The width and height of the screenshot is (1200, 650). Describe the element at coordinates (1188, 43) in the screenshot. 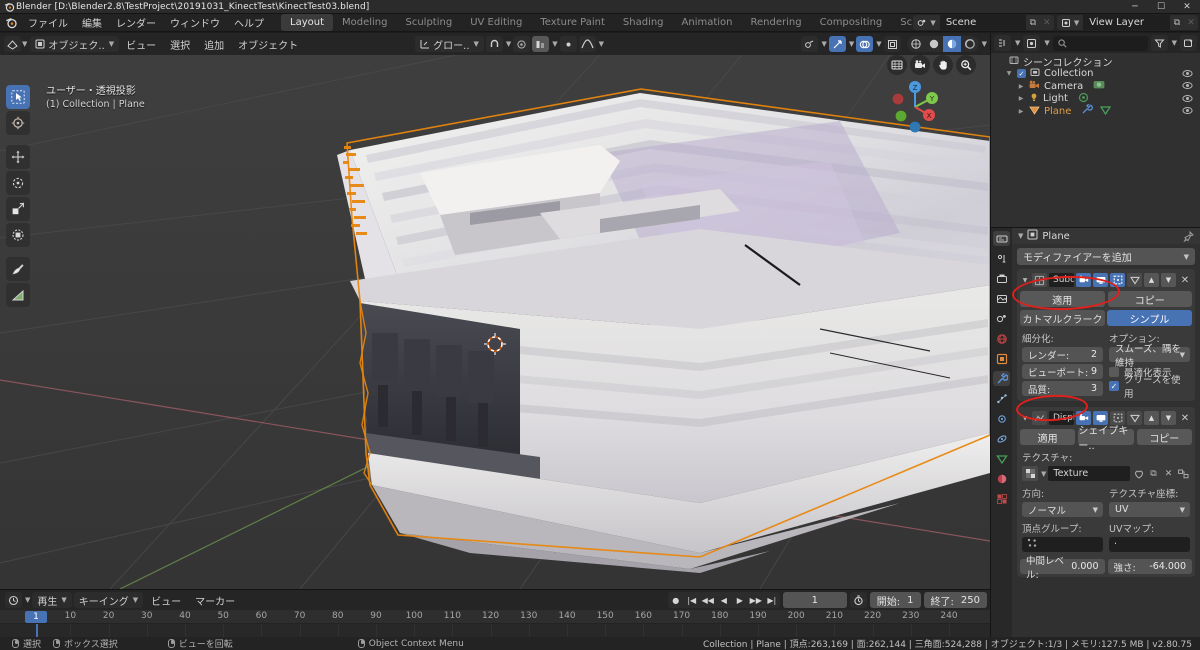

I see `new-collection-icon` at that location.